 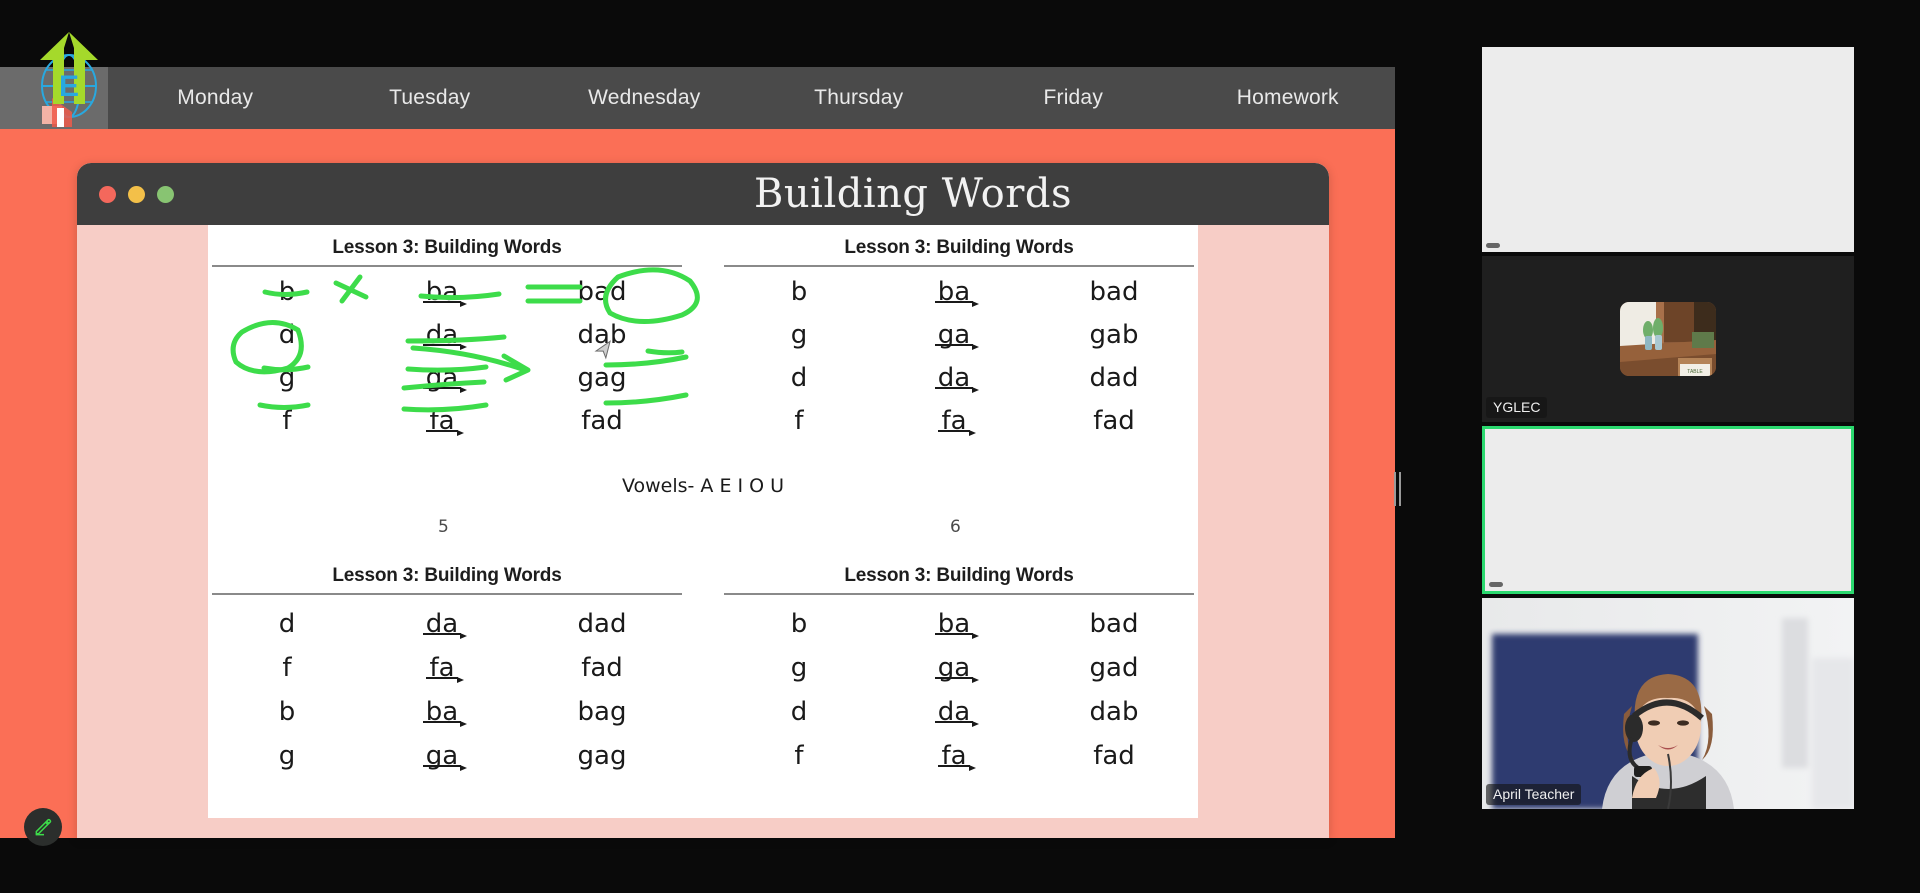 What do you see at coordinates (69, 86) in the screenshot?
I see `svg-text: E` at bounding box center [69, 86].